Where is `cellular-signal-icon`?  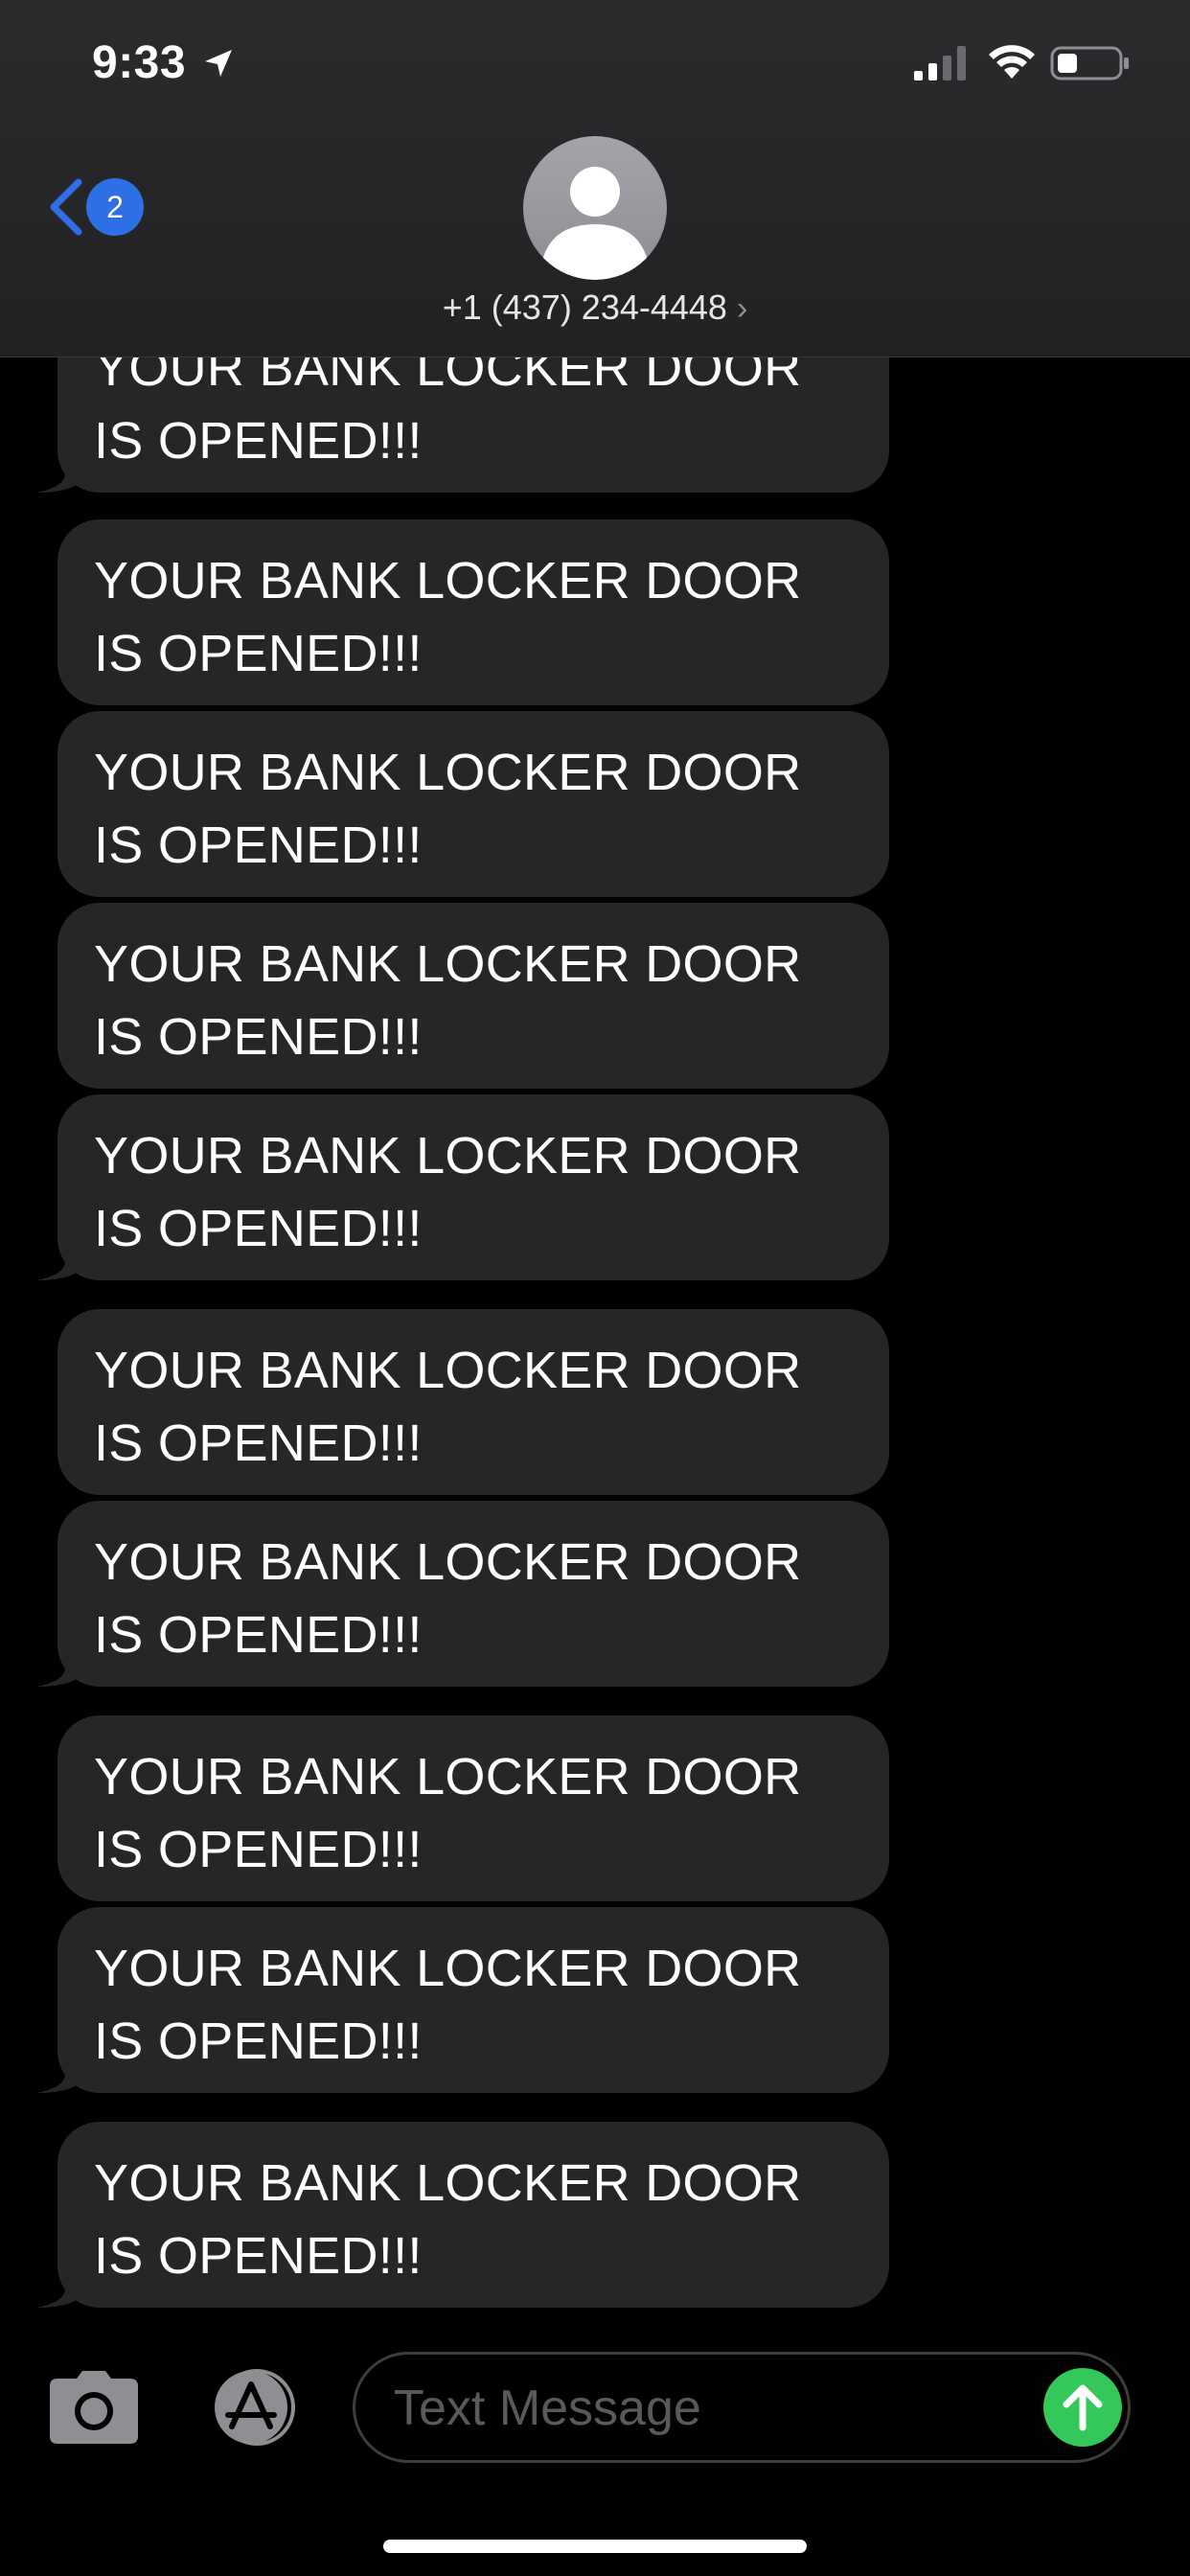
cellular-signal-icon is located at coordinates (940, 63).